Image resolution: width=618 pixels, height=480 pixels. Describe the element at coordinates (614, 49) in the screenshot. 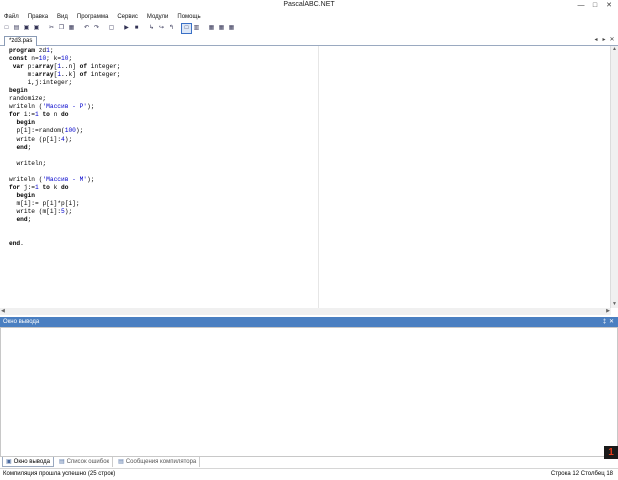

I see `scroll-up-icon: ▲` at that location.